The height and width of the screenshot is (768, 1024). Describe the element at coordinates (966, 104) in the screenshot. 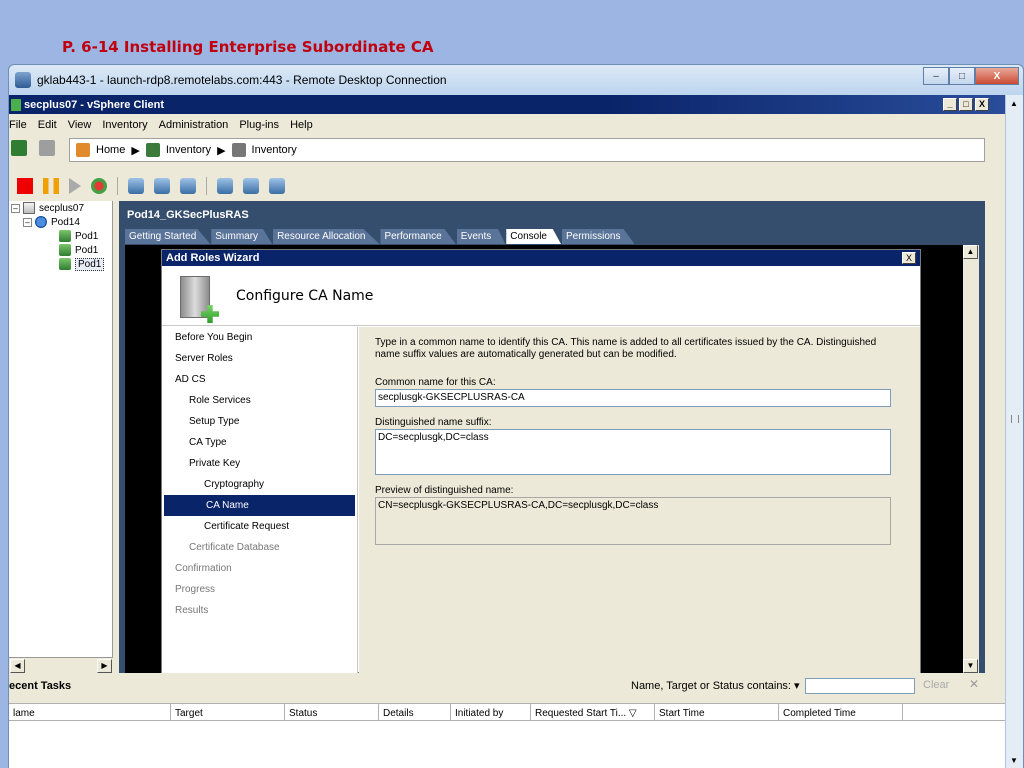

I see `vsphere-maximize-button: □` at that location.